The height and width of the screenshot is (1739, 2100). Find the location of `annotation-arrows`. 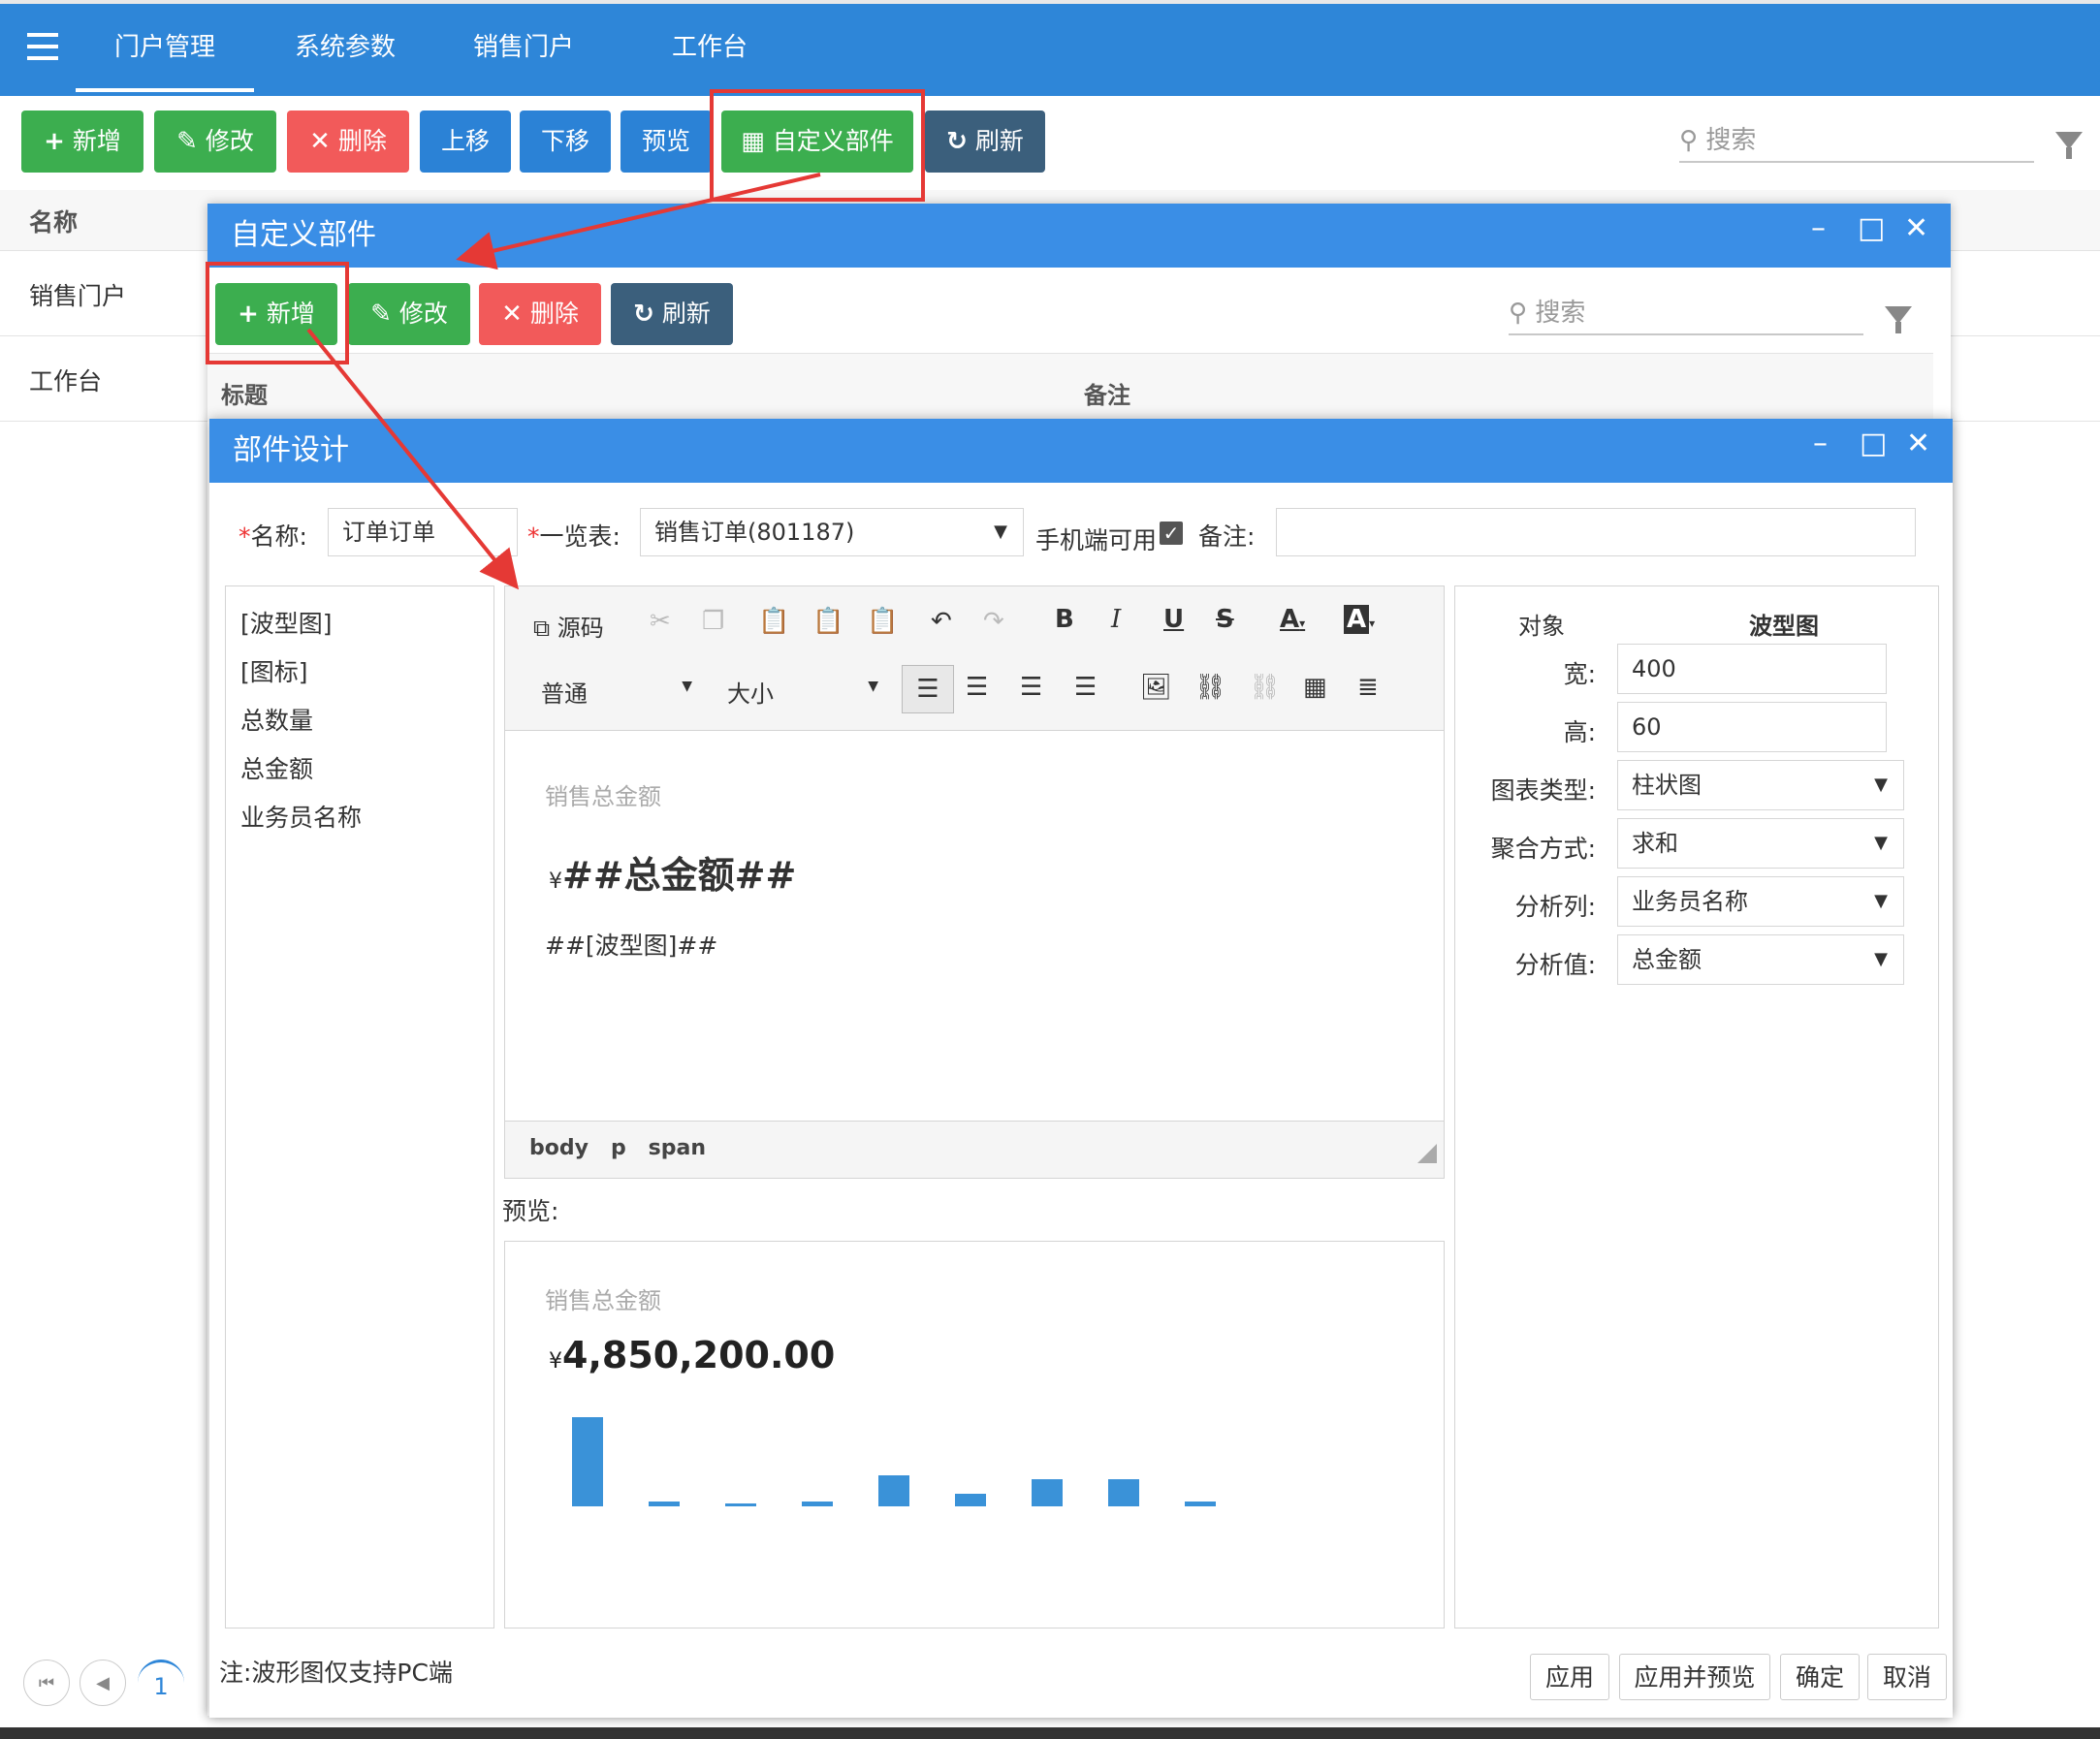

annotation-arrows is located at coordinates (563, 381).